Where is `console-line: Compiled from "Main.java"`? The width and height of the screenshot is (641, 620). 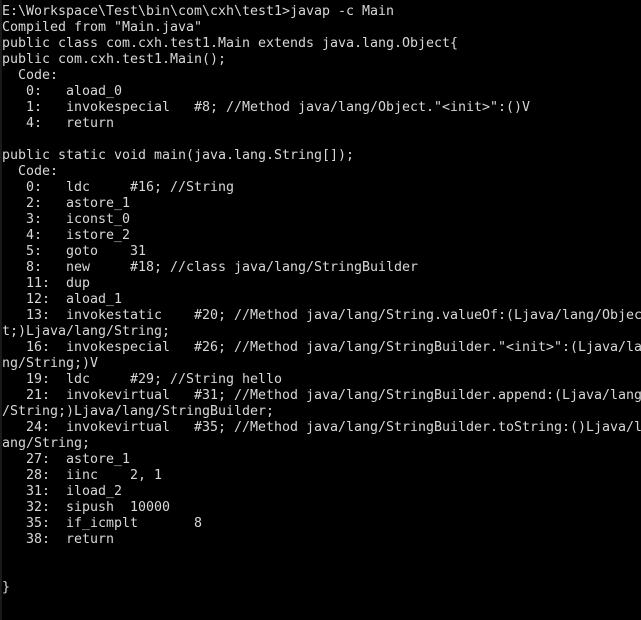 console-line: Compiled from "Main.java" is located at coordinates (102, 27).